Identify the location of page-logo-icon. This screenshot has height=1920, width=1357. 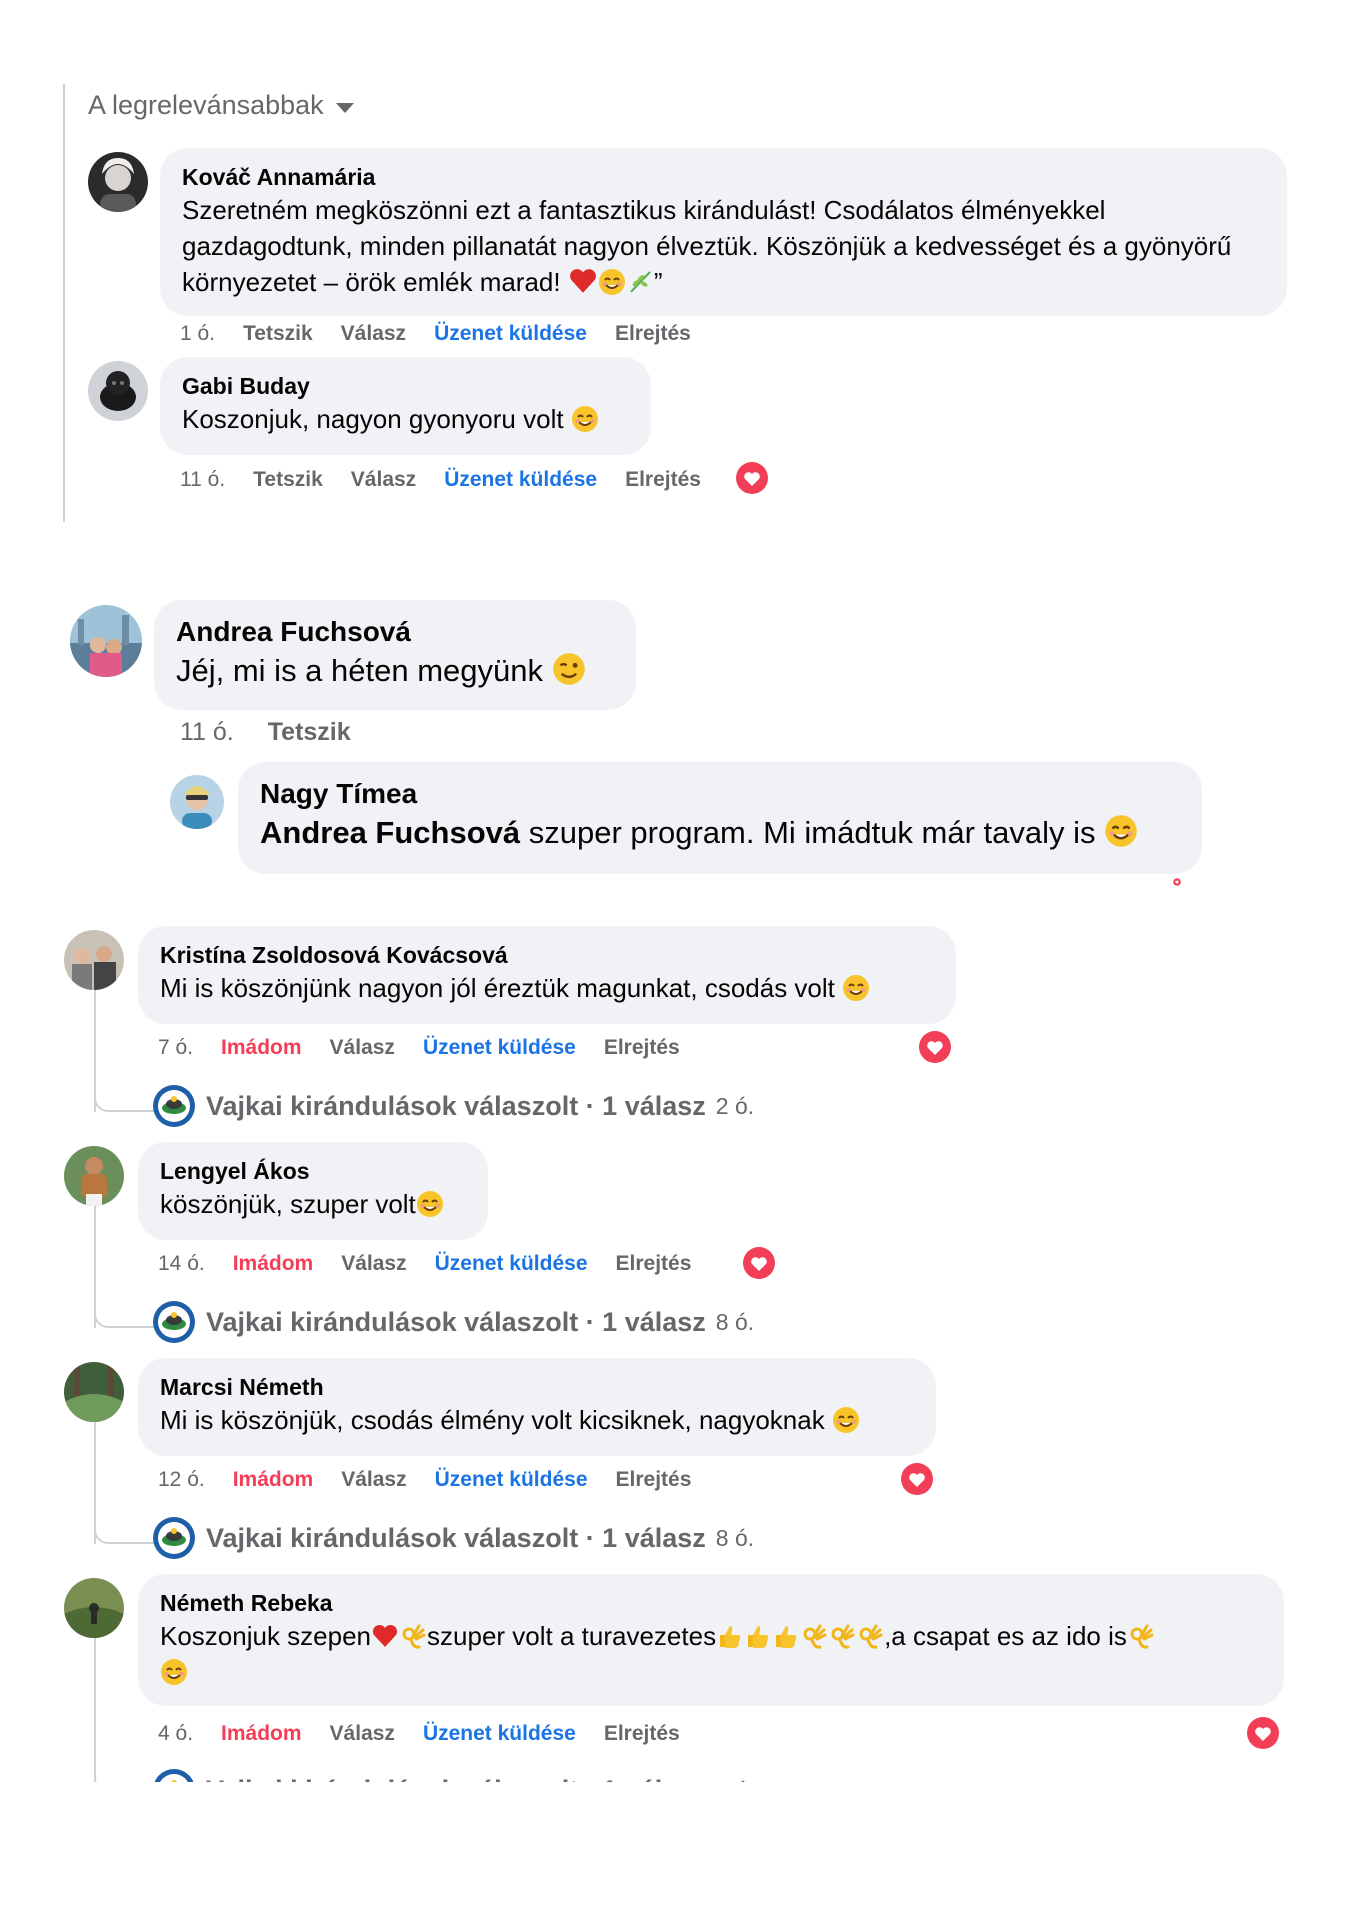
(174, 1322).